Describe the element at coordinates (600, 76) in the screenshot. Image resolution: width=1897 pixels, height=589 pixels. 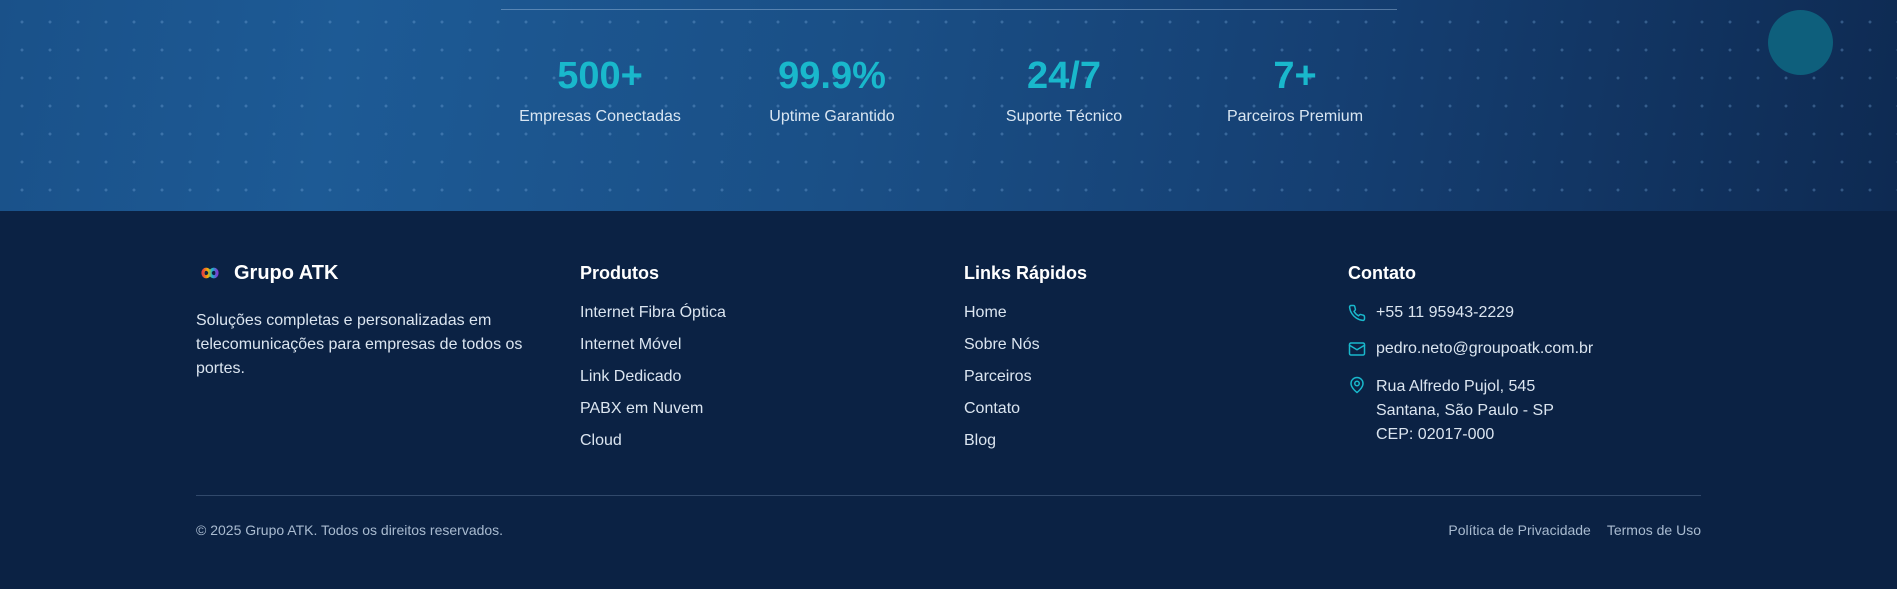
I see `stat-value: 500+` at that location.